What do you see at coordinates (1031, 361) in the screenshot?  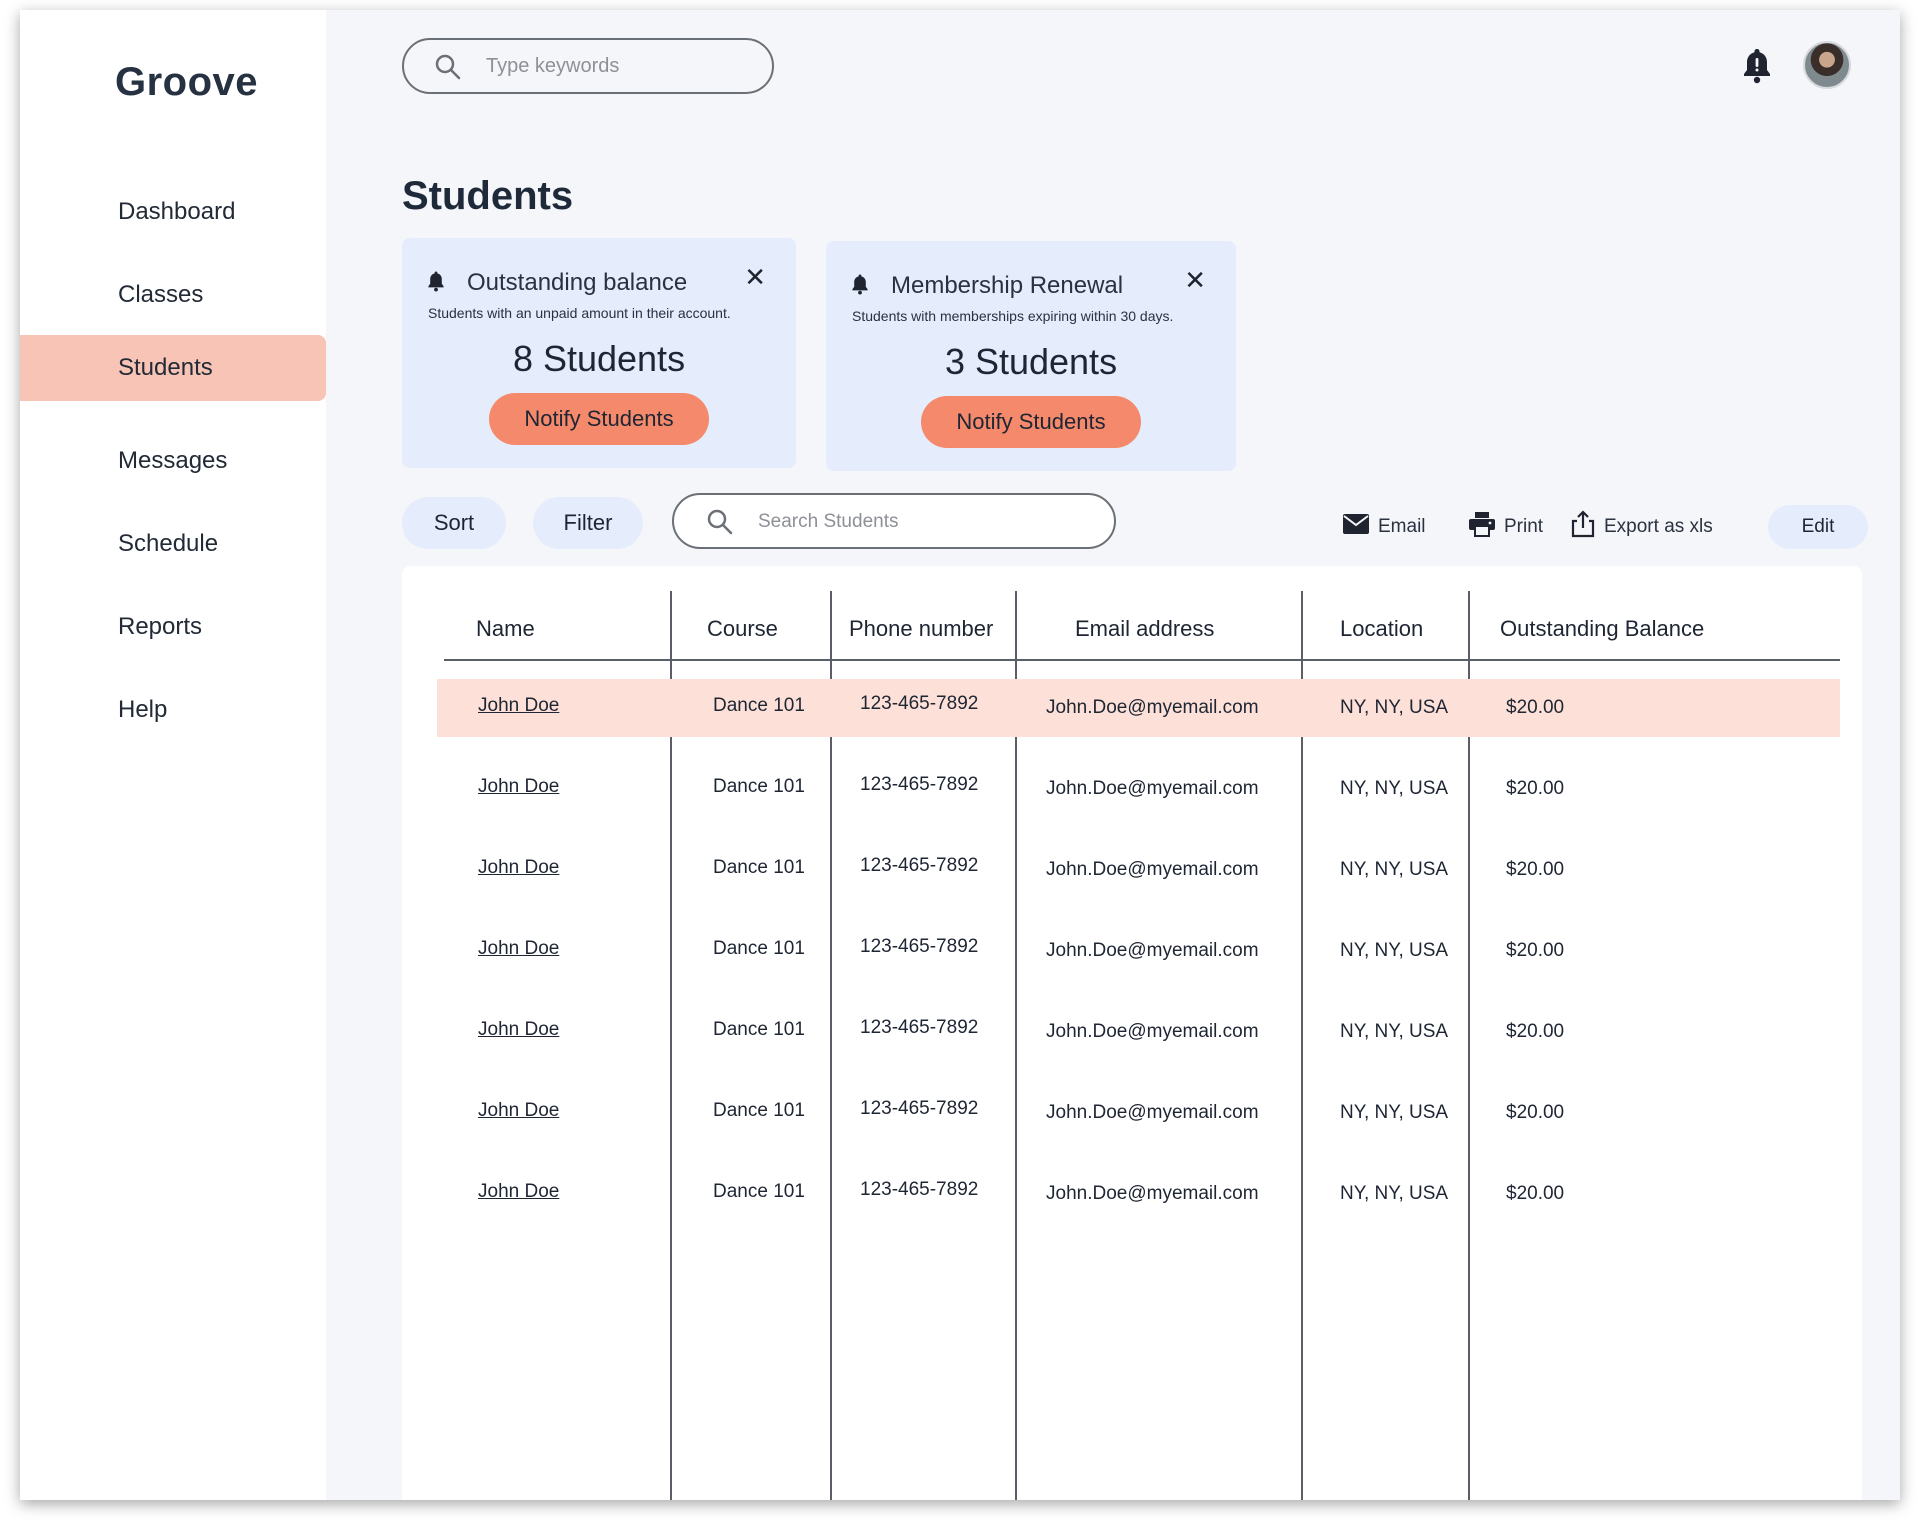 I see `card-count: 3 Students` at bounding box center [1031, 361].